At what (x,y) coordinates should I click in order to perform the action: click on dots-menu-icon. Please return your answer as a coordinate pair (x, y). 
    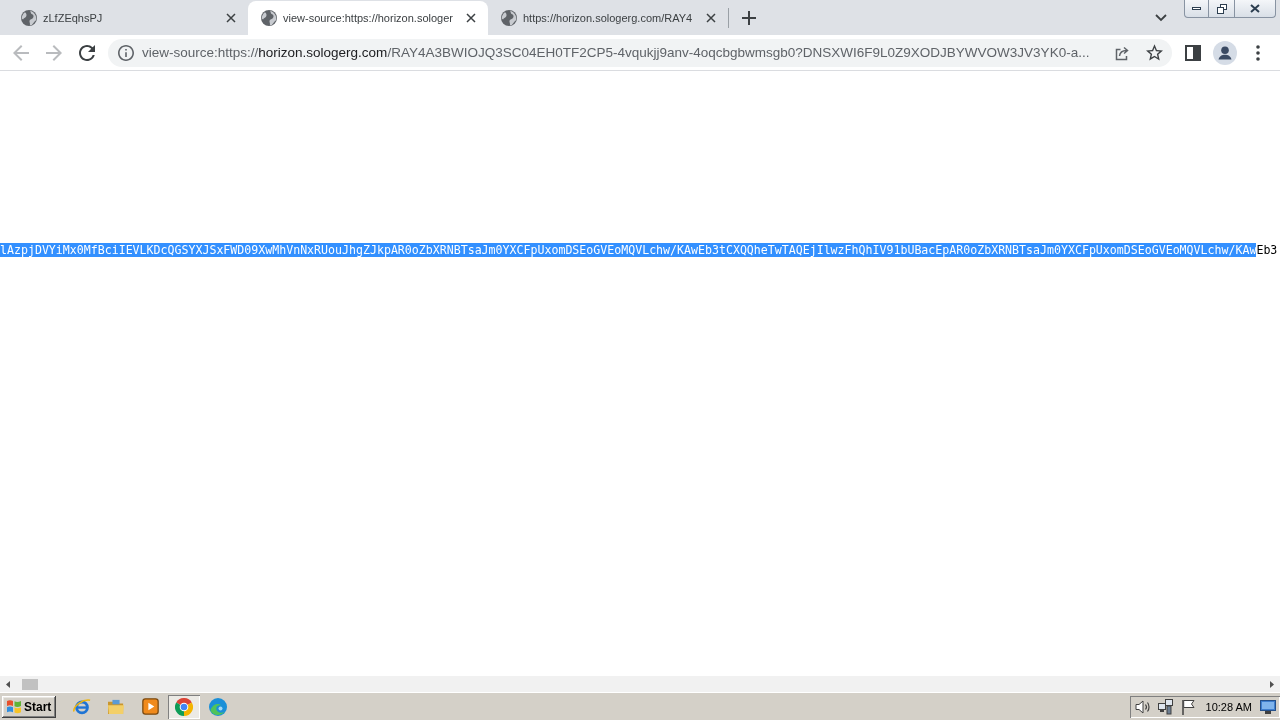
    Looking at the image, I should click on (1258, 52).